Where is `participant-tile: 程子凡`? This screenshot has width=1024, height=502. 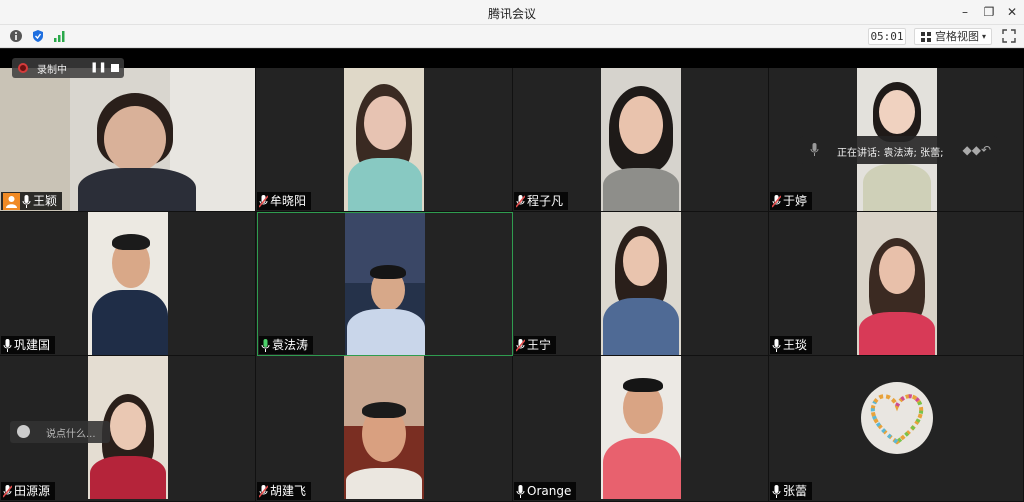 participant-tile: 程子凡 is located at coordinates (641, 140).